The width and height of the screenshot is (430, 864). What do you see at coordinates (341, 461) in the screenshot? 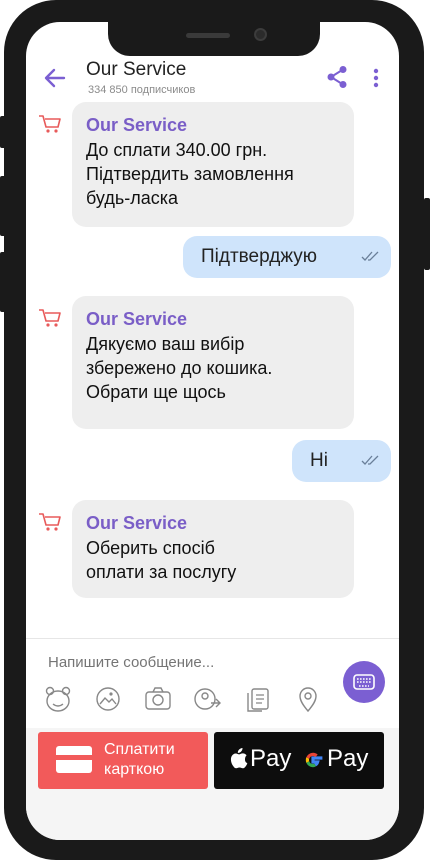
I see `outgoing-message: Ні` at bounding box center [341, 461].